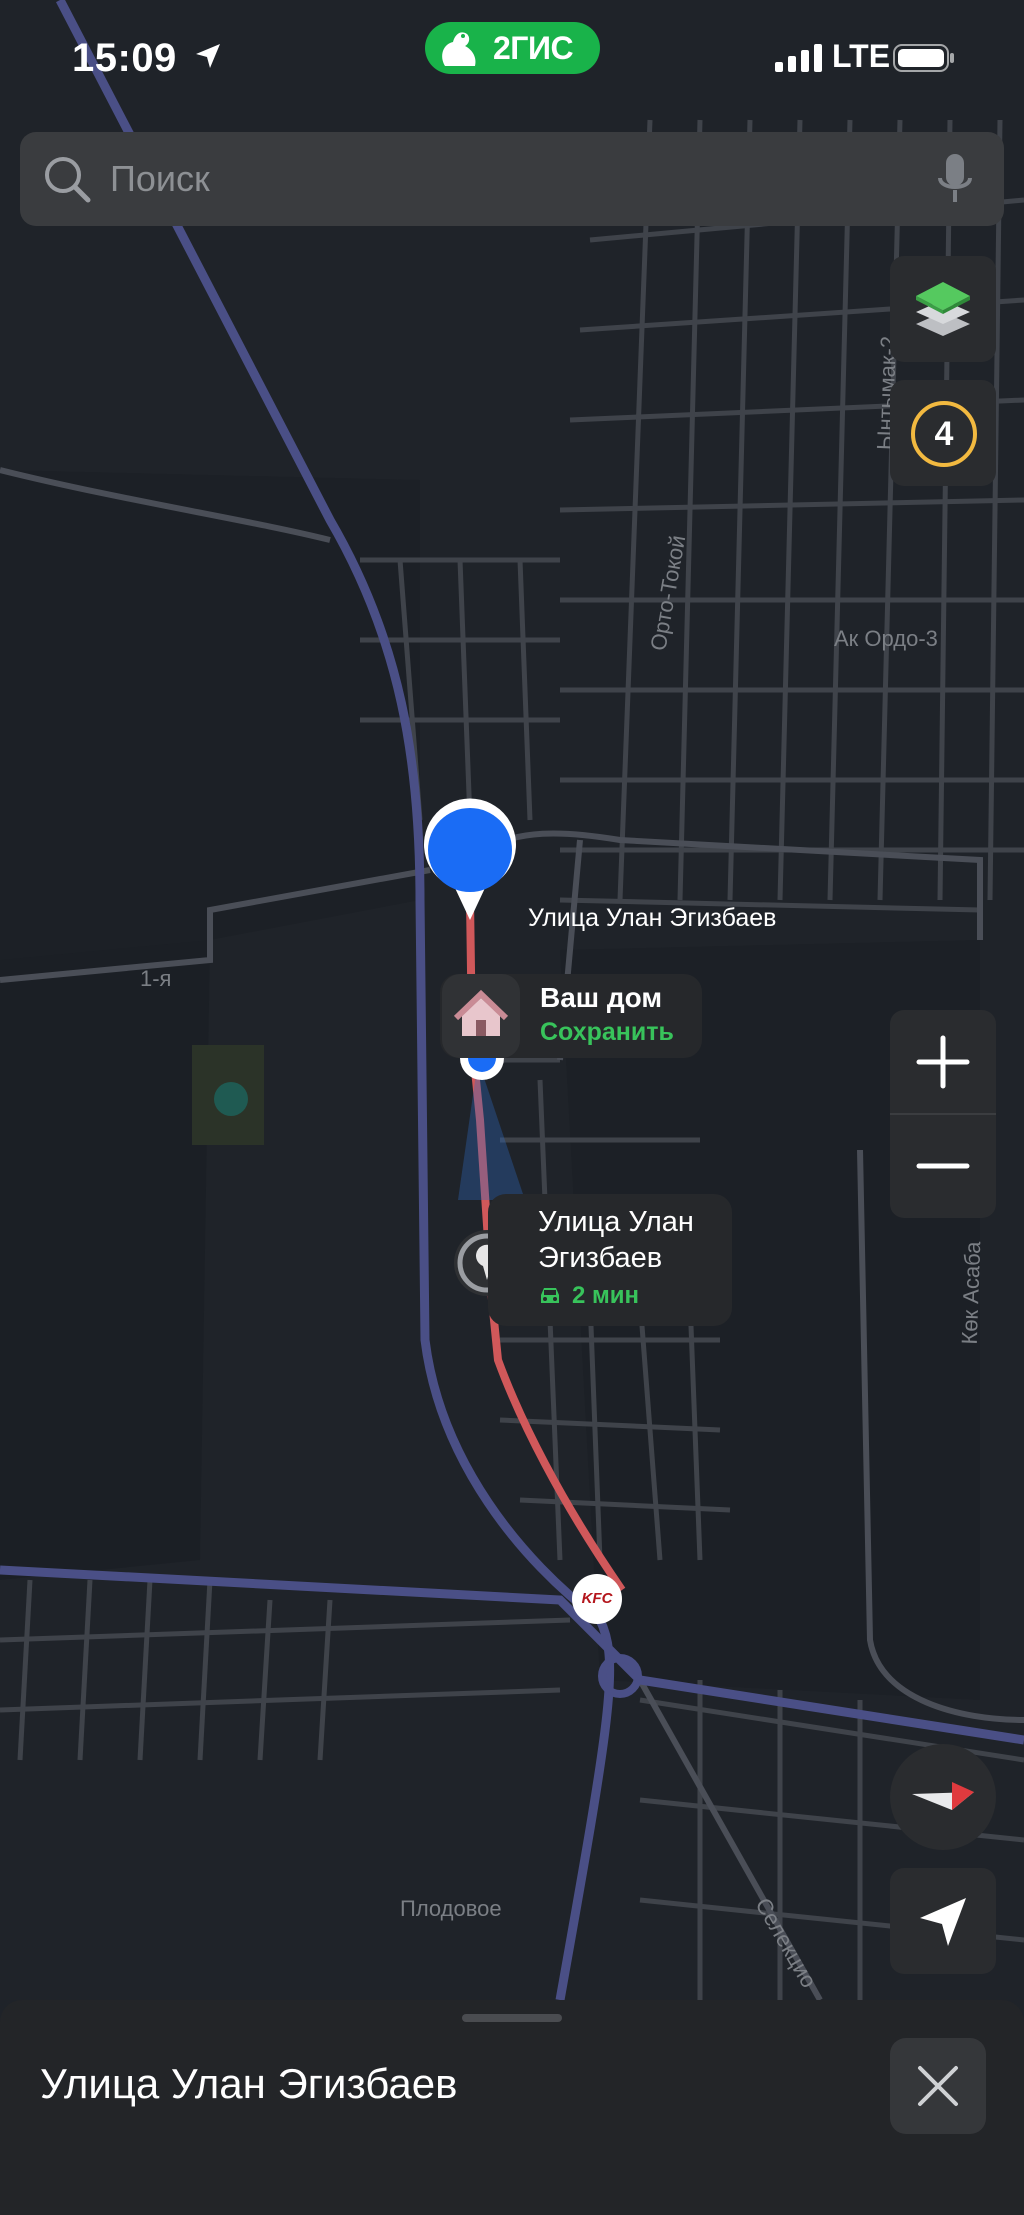 Image resolution: width=1024 pixels, height=2215 pixels. I want to click on street-label-ulan-egizbaev: Улица Улан Эгизбаев, so click(652, 918).